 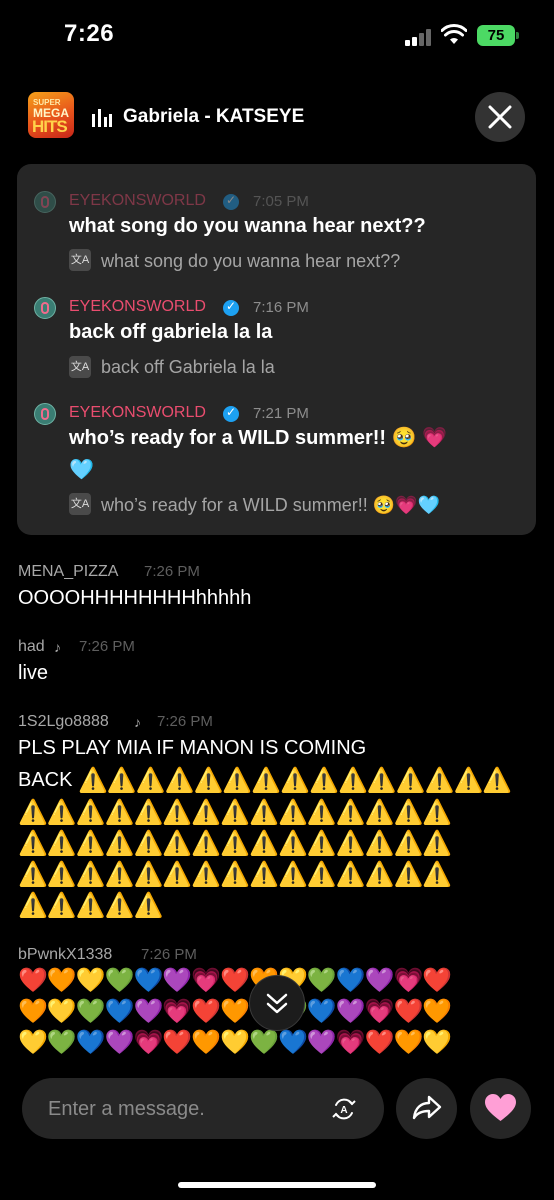 What do you see at coordinates (213, 117) in the screenshot?
I see `now-playing-title: Gabriela - KATSEYE` at bounding box center [213, 117].